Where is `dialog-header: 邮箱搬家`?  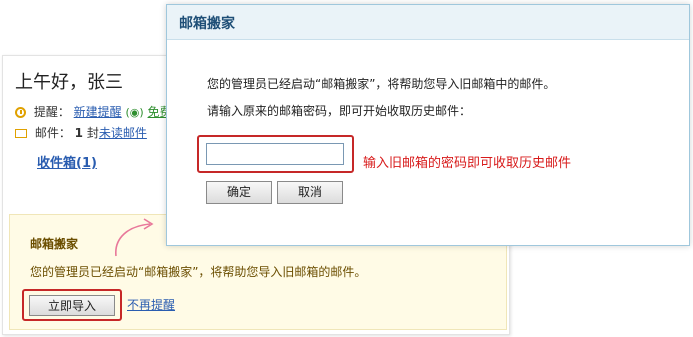
dialog-header: 邮箱搬家 is located at coordinates (428, 22).